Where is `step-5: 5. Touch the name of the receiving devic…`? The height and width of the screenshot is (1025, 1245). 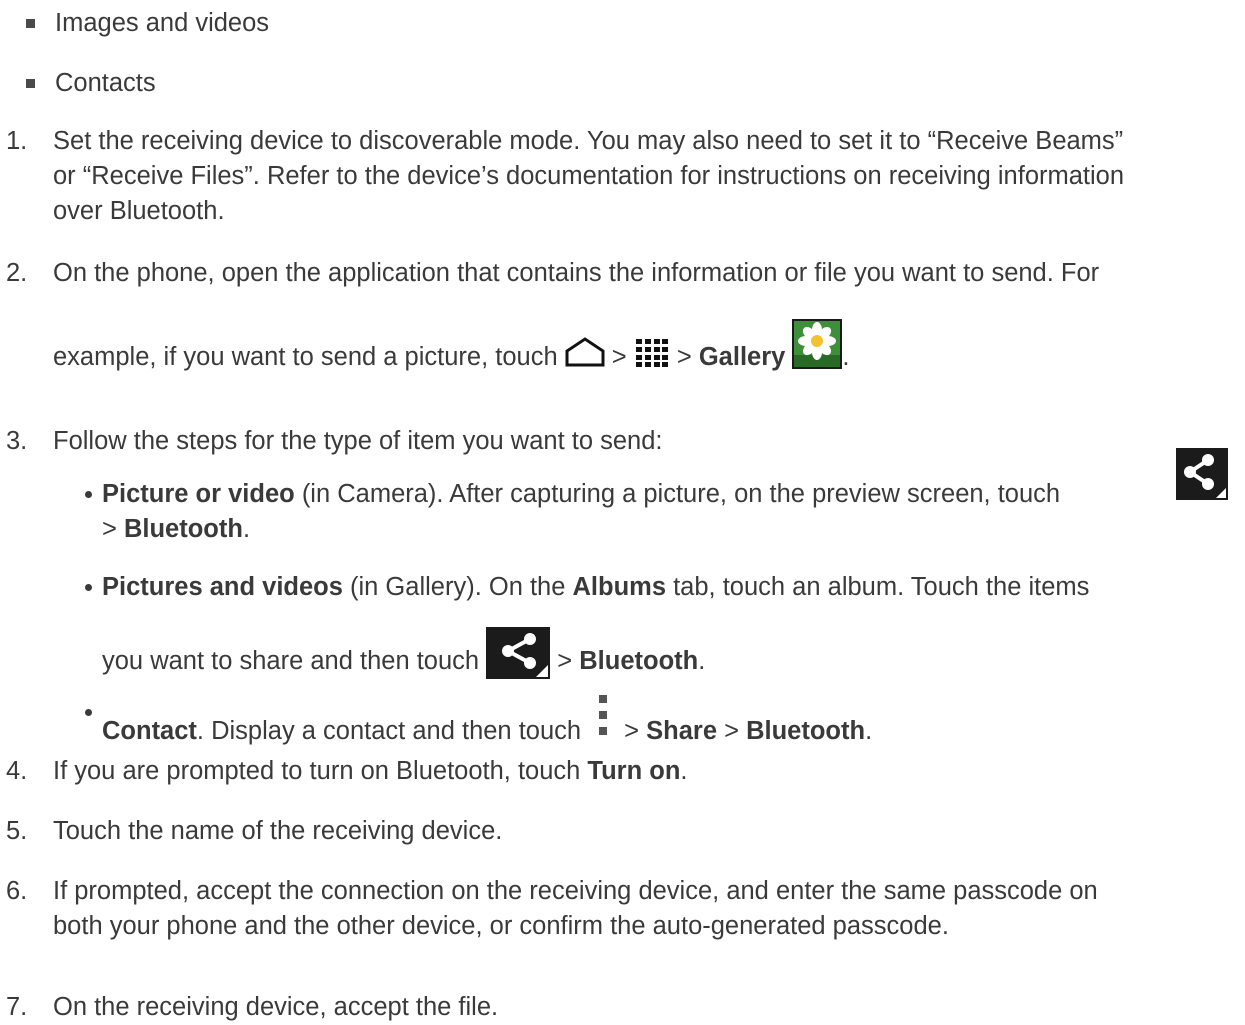
step-5: 5. Touch the name of the receiving devic… is located at coordinates (622, 833).